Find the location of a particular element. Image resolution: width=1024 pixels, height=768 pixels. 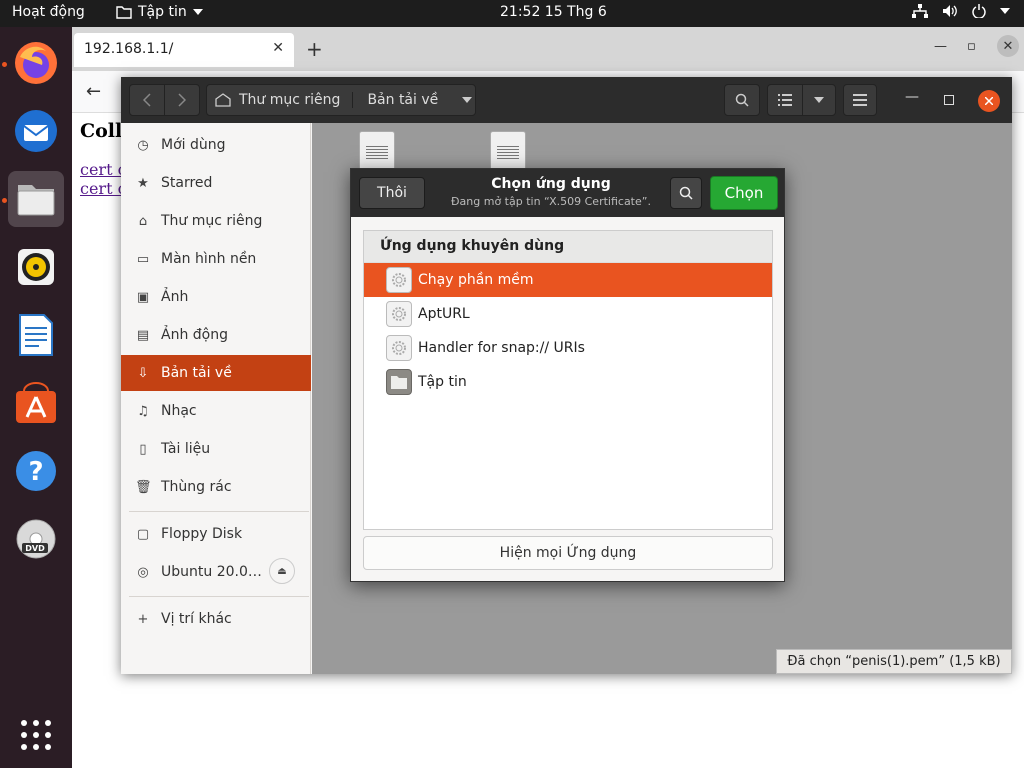

forward-button is located at coordinates (182, 100).